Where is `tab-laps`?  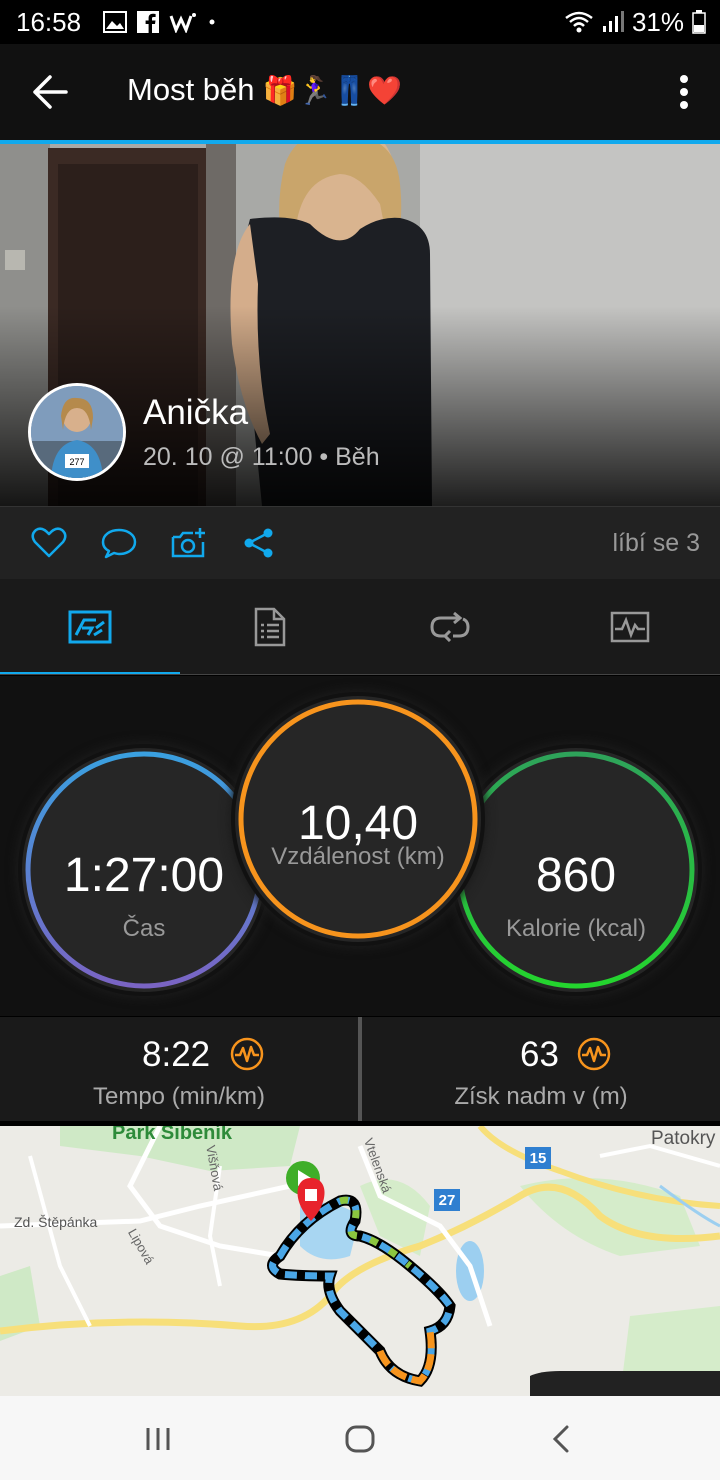
tab-laps is located at coordinates (450, 627).